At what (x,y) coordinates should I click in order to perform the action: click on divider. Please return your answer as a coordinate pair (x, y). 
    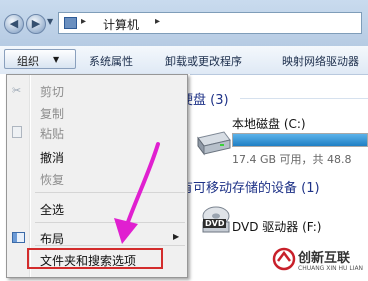
    Looking at the image, I should click on (304, 98).